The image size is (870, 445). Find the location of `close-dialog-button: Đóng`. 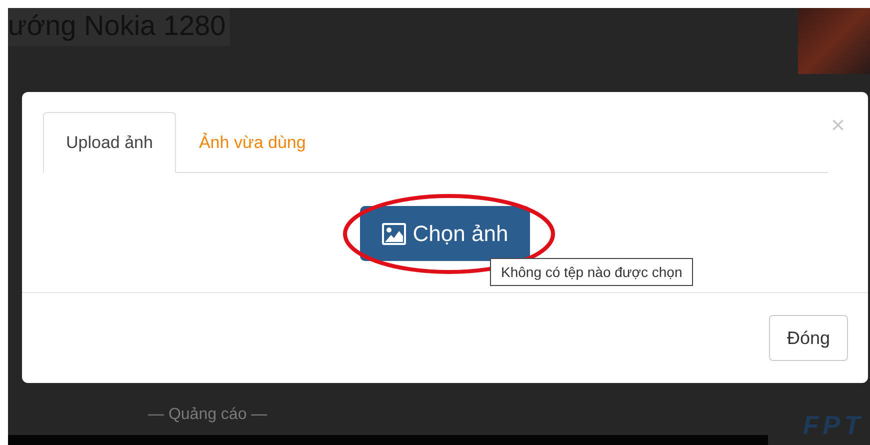

close-dialog-button: Đóng is located at coordinates (808, 338).